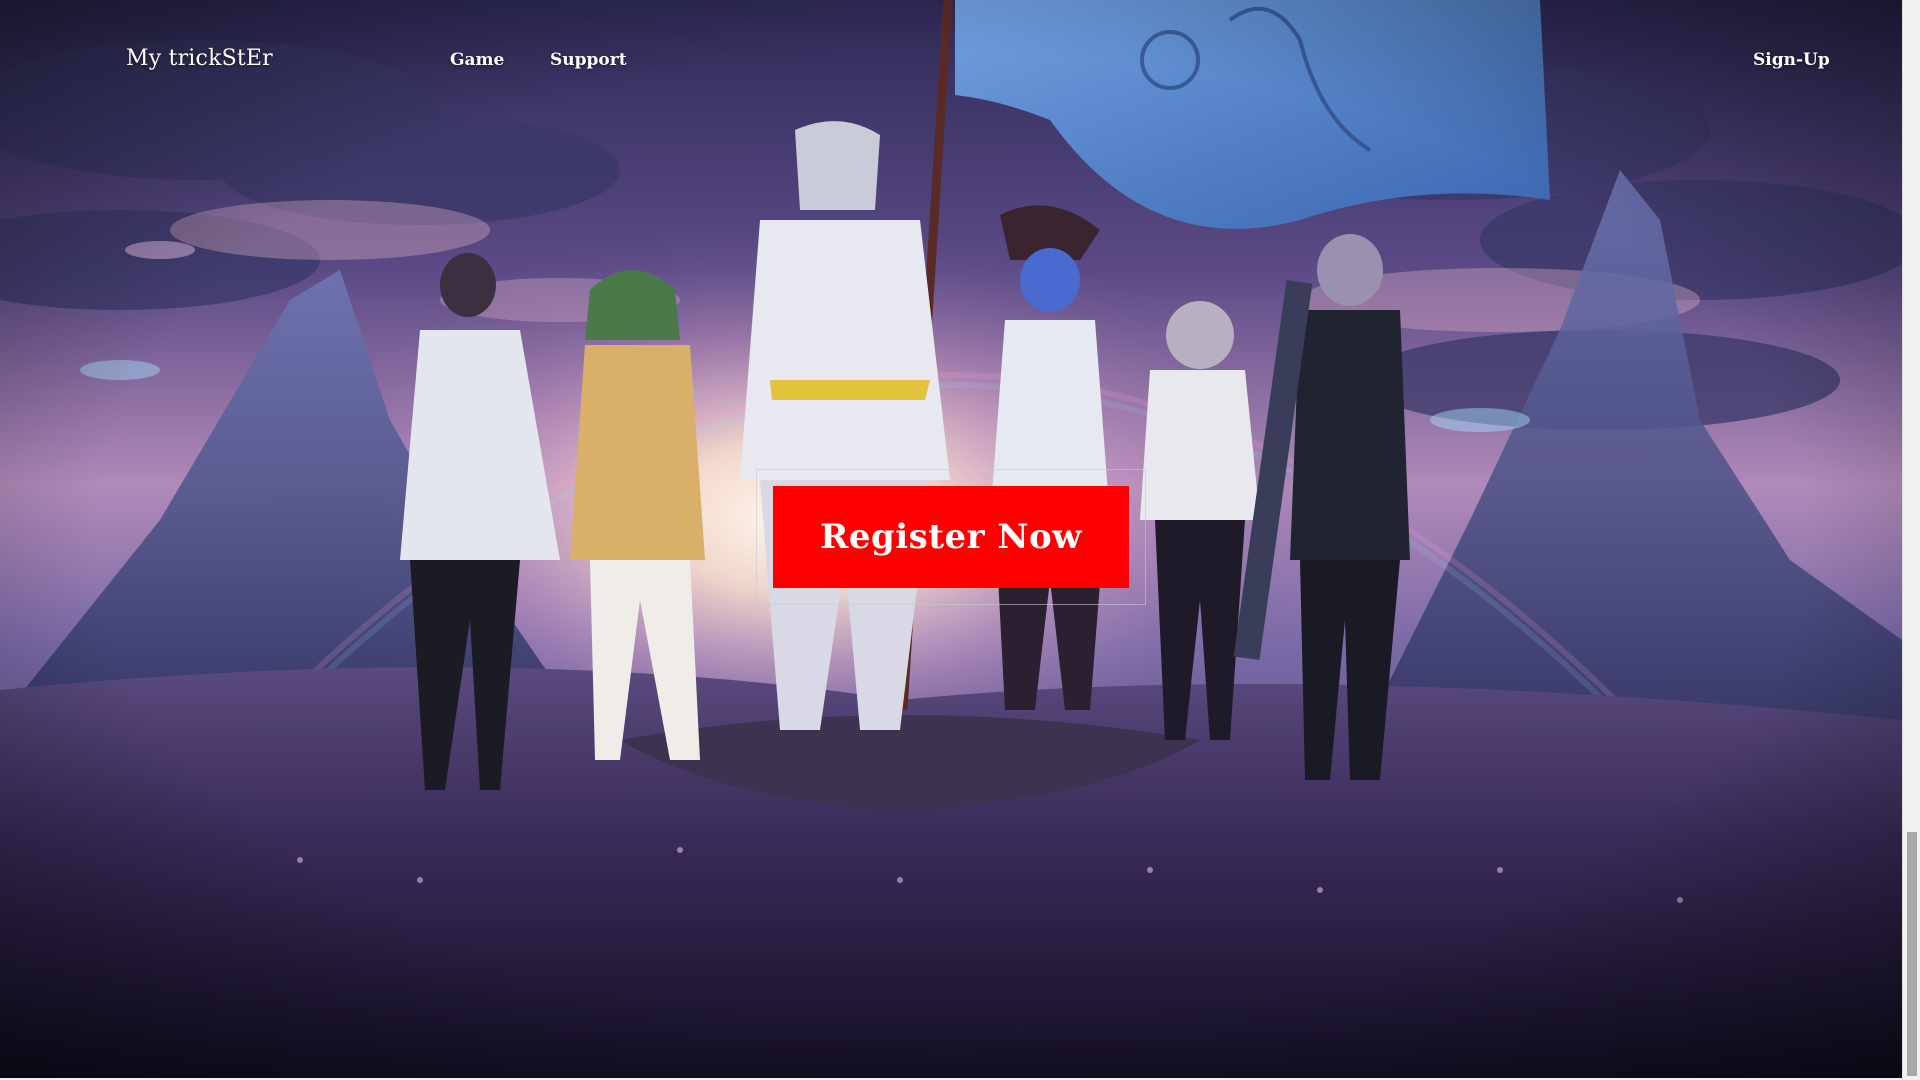 The height and width of the screenshot is (1080, 1920). I want to click on sign-up-link: Sign-Up, so click(1791, 60).